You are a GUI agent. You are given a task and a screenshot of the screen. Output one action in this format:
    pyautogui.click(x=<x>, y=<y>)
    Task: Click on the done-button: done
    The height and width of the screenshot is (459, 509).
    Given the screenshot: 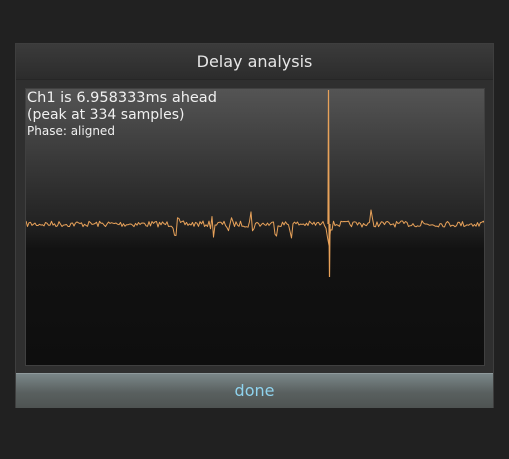 What is the action you would take?
    pyautogui.click(x=254, y=390)
    